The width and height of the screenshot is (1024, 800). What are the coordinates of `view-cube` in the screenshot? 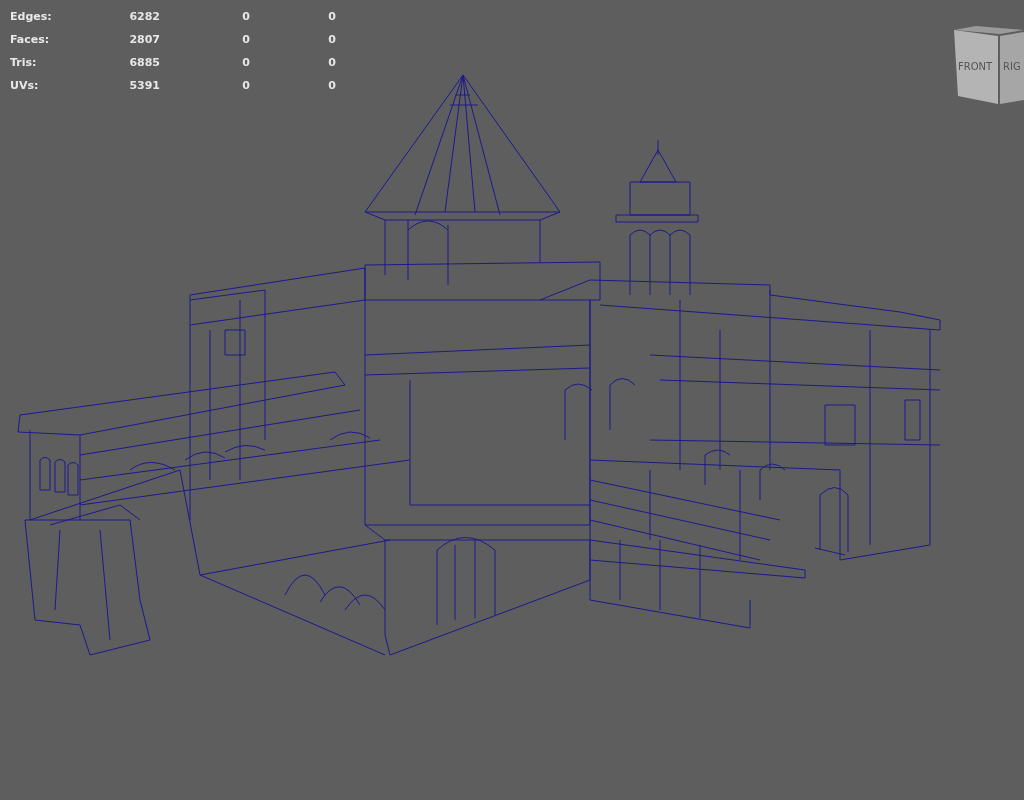 It's located at (989, 65).